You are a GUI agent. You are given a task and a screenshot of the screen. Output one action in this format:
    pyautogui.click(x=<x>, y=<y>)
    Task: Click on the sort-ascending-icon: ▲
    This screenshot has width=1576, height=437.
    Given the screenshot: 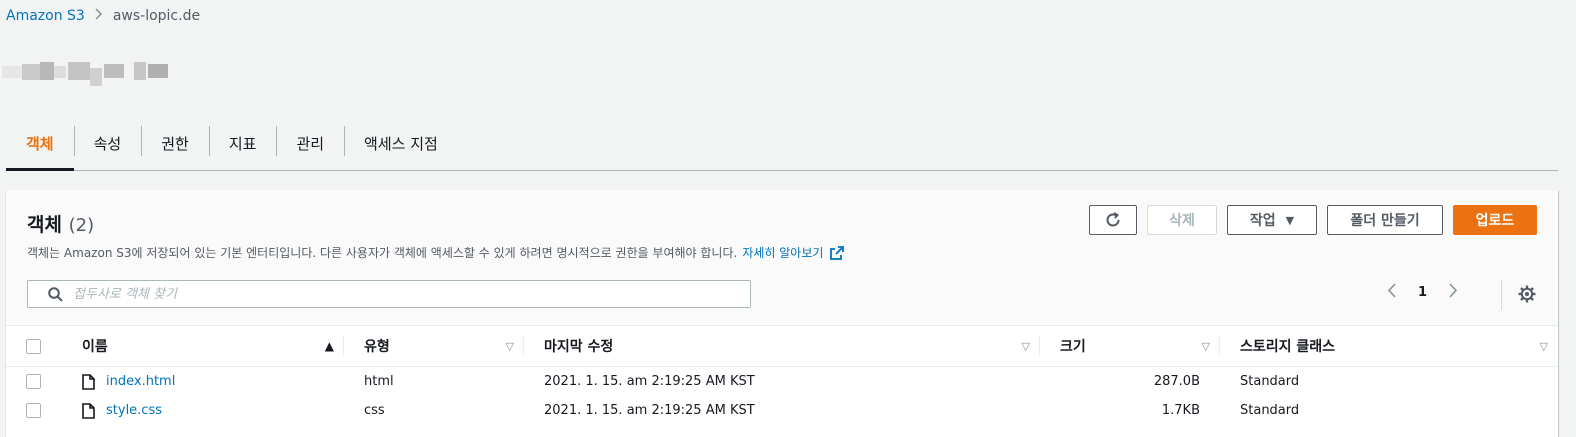 What is the action you would take?
    pyautogui.click(x=329, y=346)
    